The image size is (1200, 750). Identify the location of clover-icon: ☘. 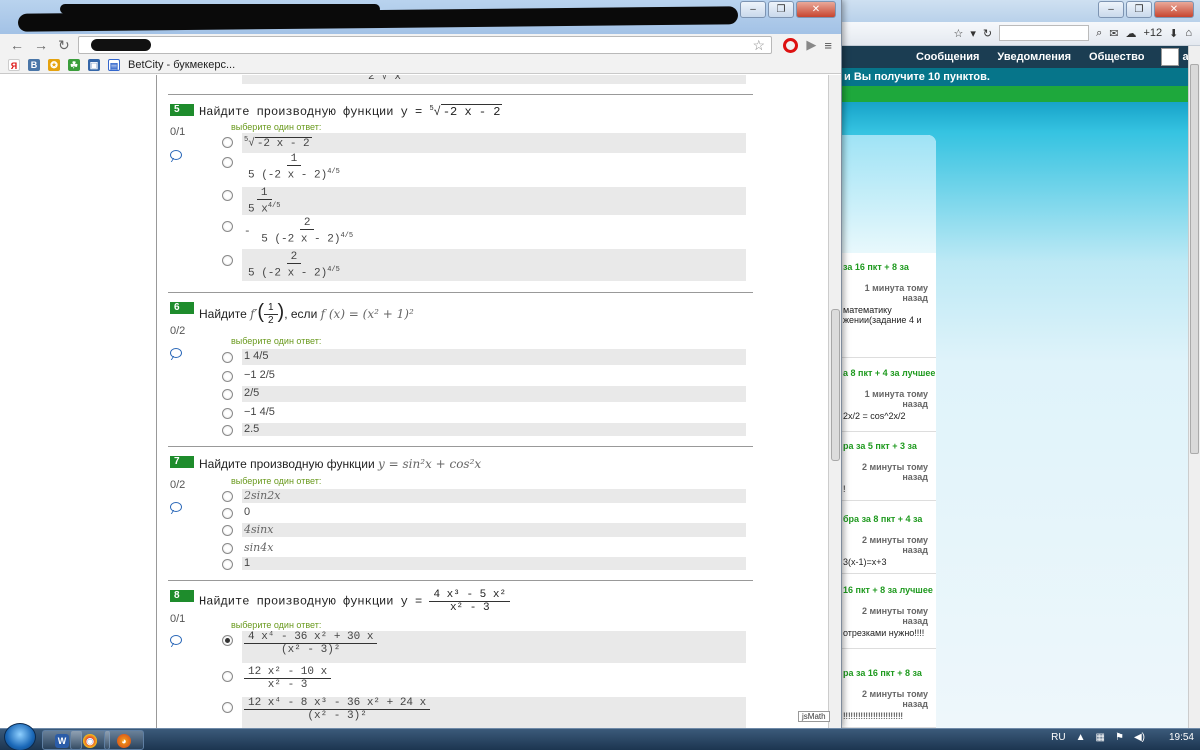
(74, 64).